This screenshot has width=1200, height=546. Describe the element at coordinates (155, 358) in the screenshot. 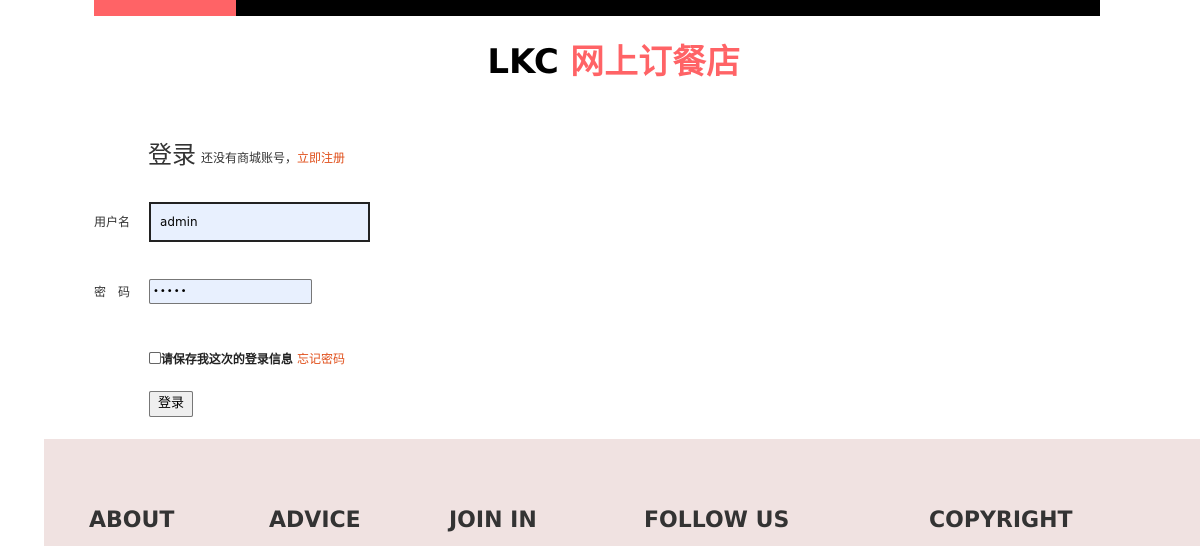

I see `remember-checkbox` at that location.